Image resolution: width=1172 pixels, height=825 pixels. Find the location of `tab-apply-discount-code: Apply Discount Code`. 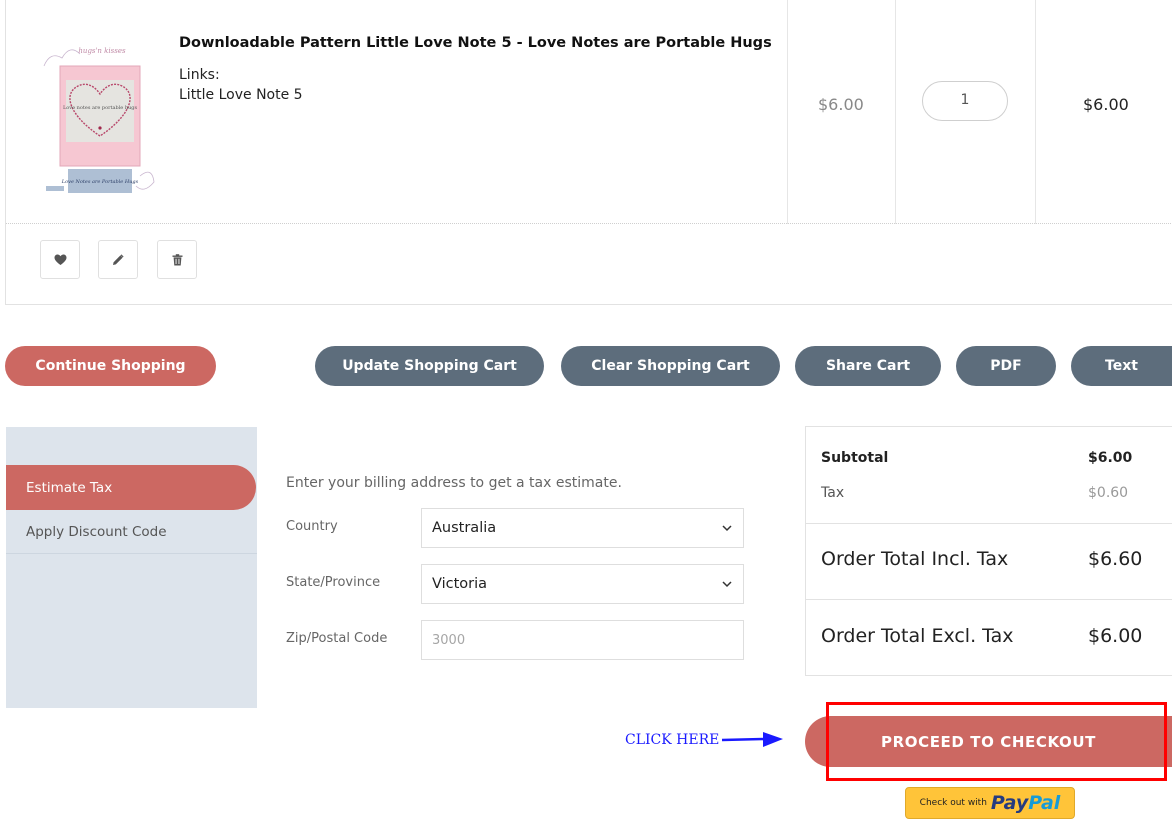

tab-apply-discount-code: Apply Discount Code is located at coordinates (131, 532).